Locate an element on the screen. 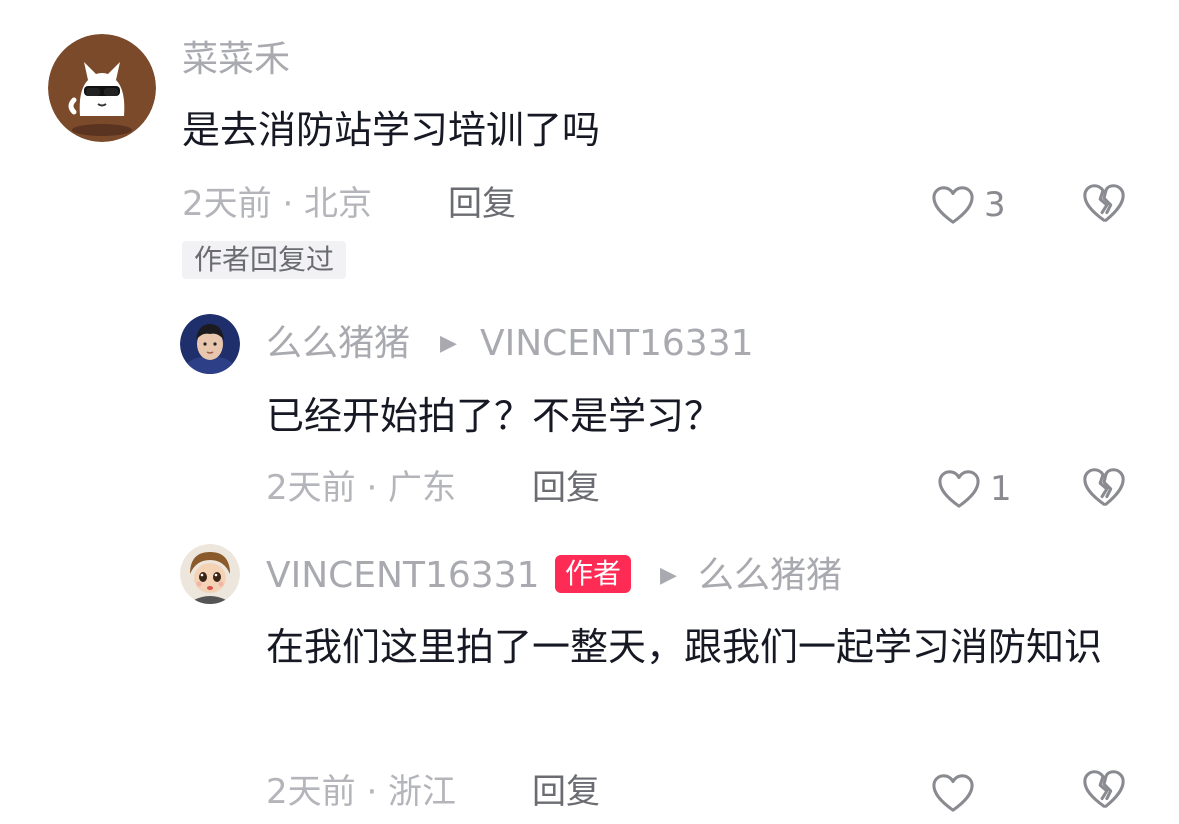  comment-content: 在我们这里拍了一整天，跟我们一起学习消防知识 is located at coordinates (684, 647).